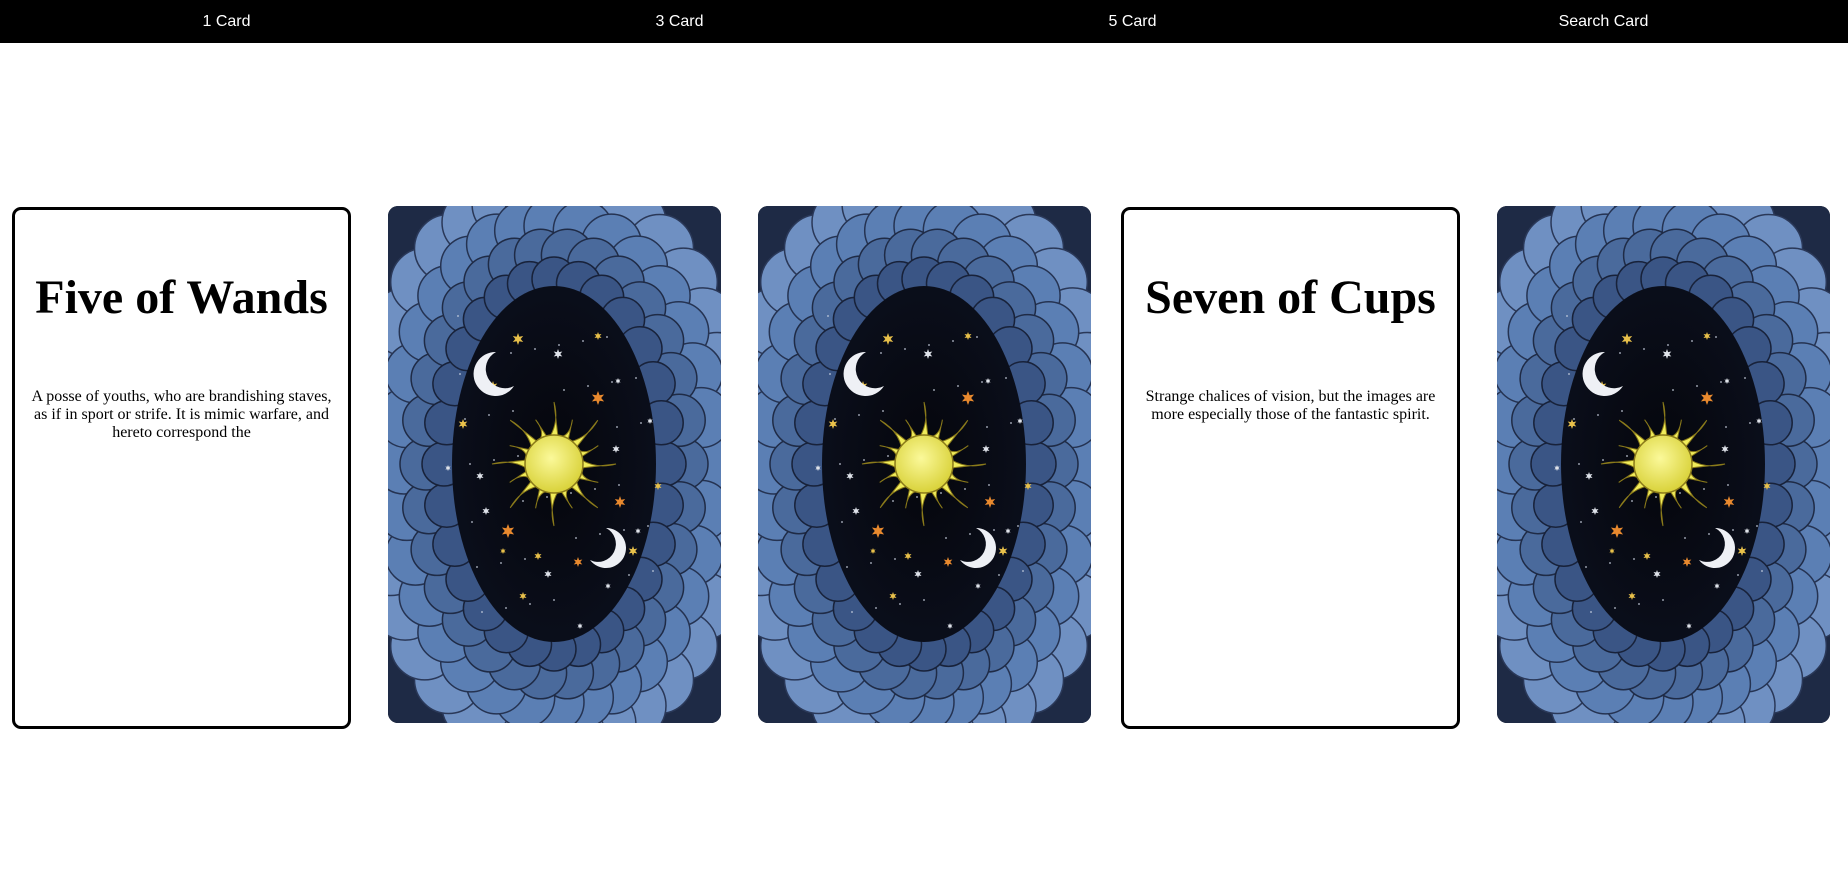 The width and height of the screenshot is (1848, 882). I want to click on card-title: Seven of Cups, so click(1290, 297).